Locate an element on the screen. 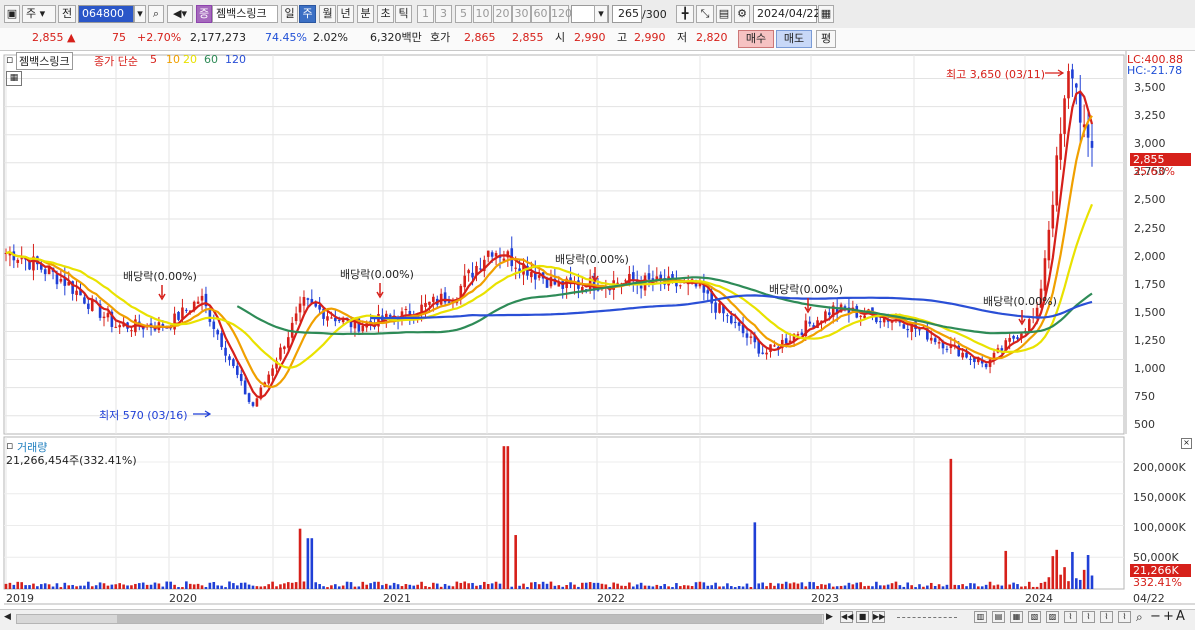  period-button-6: 틱 is located at coordinates (403, 14).